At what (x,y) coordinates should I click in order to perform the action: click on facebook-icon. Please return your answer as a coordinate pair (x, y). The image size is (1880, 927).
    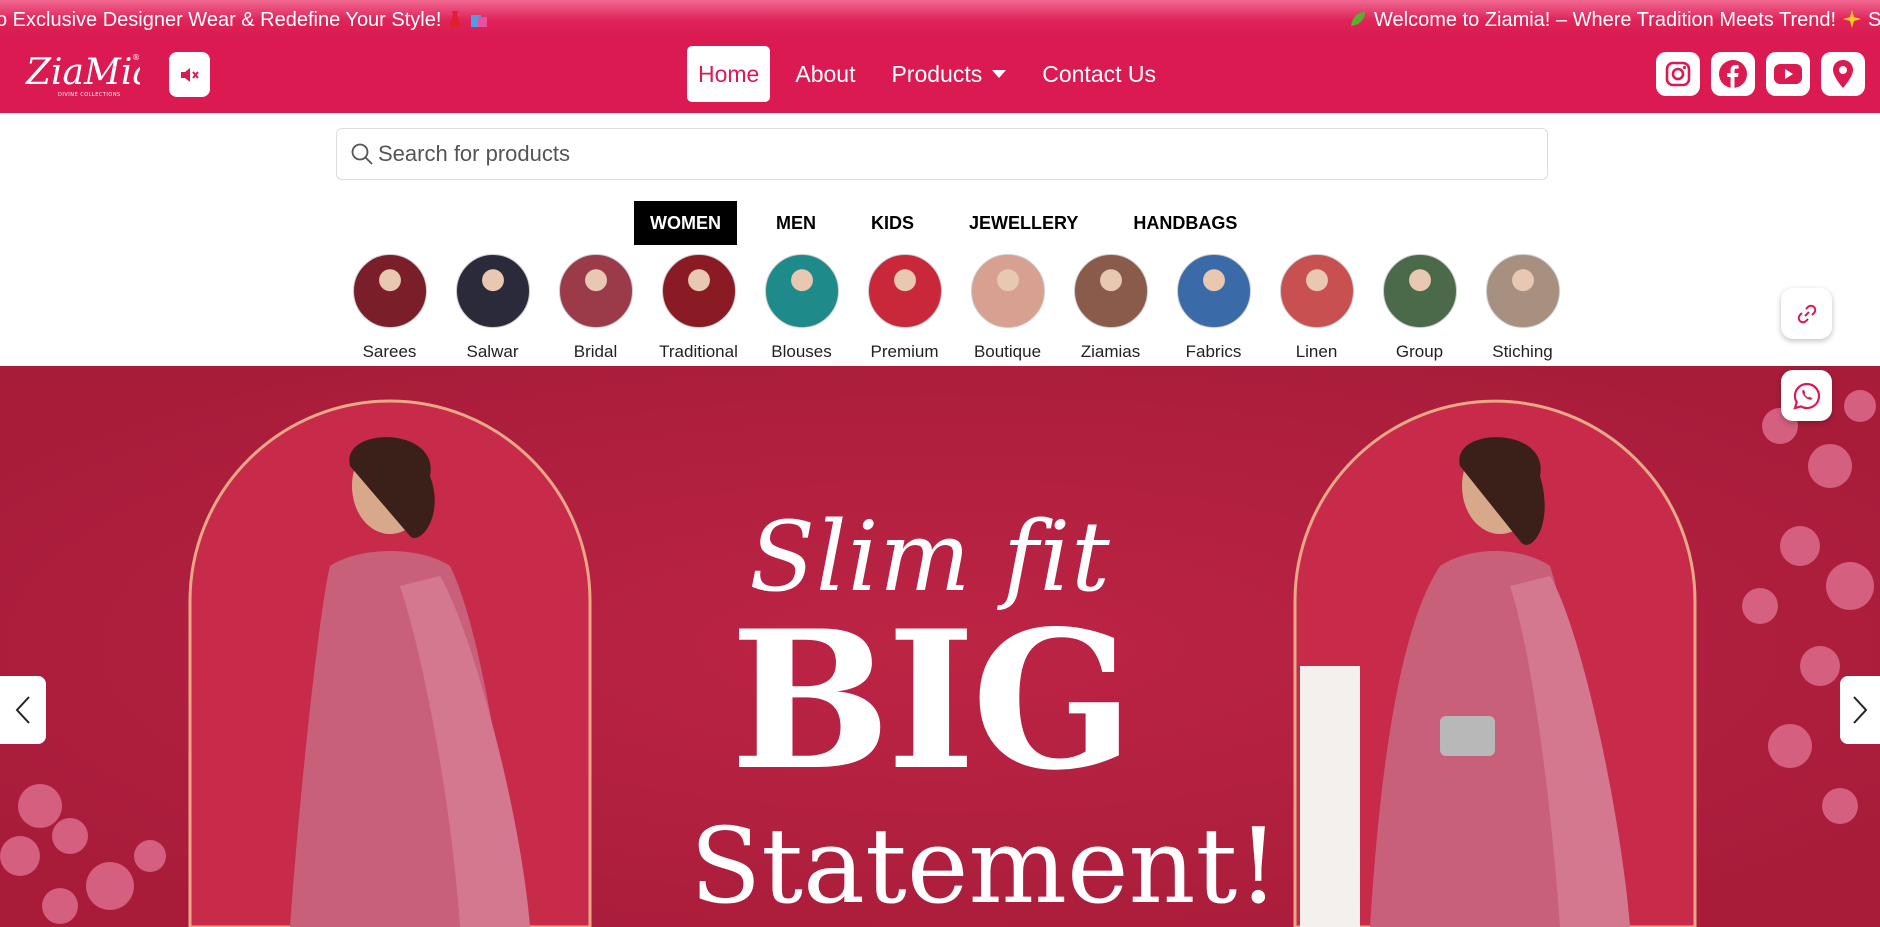
    Looking at the image, I should click on (1733, 74).